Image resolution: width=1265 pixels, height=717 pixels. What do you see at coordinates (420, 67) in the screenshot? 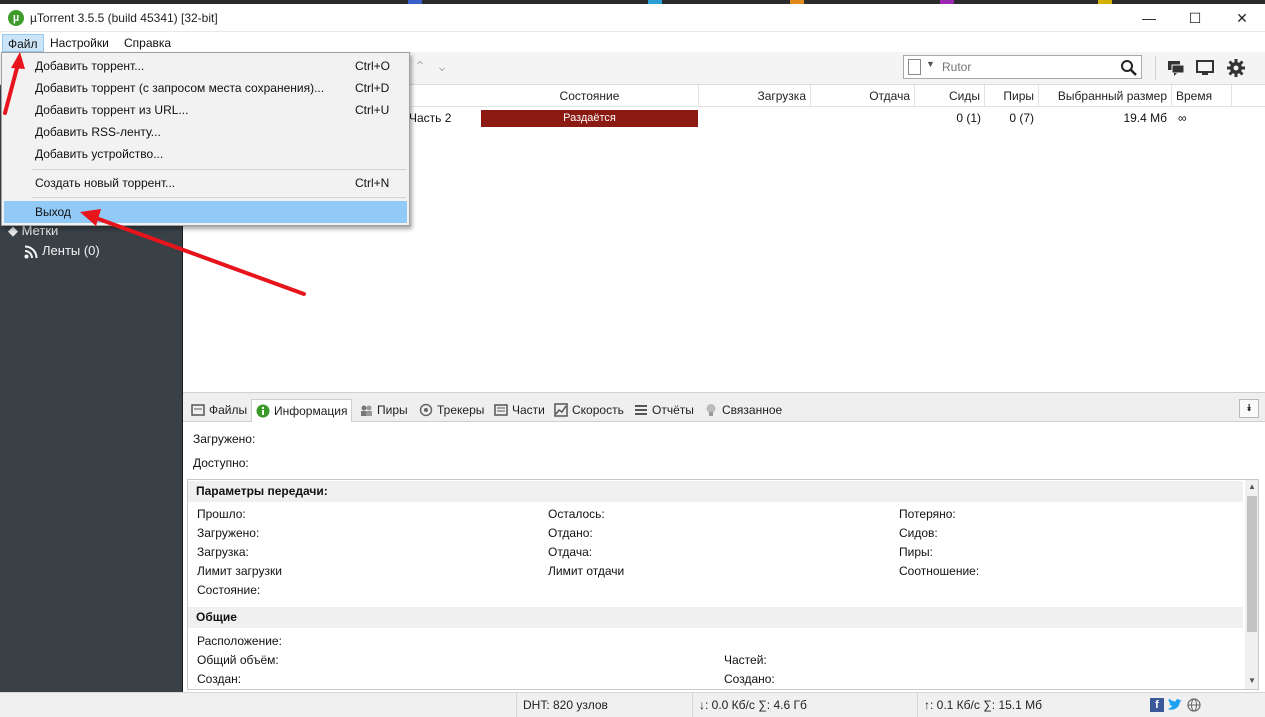
I see `move-up-icon: ⌃` at bounding box center [420, 67].